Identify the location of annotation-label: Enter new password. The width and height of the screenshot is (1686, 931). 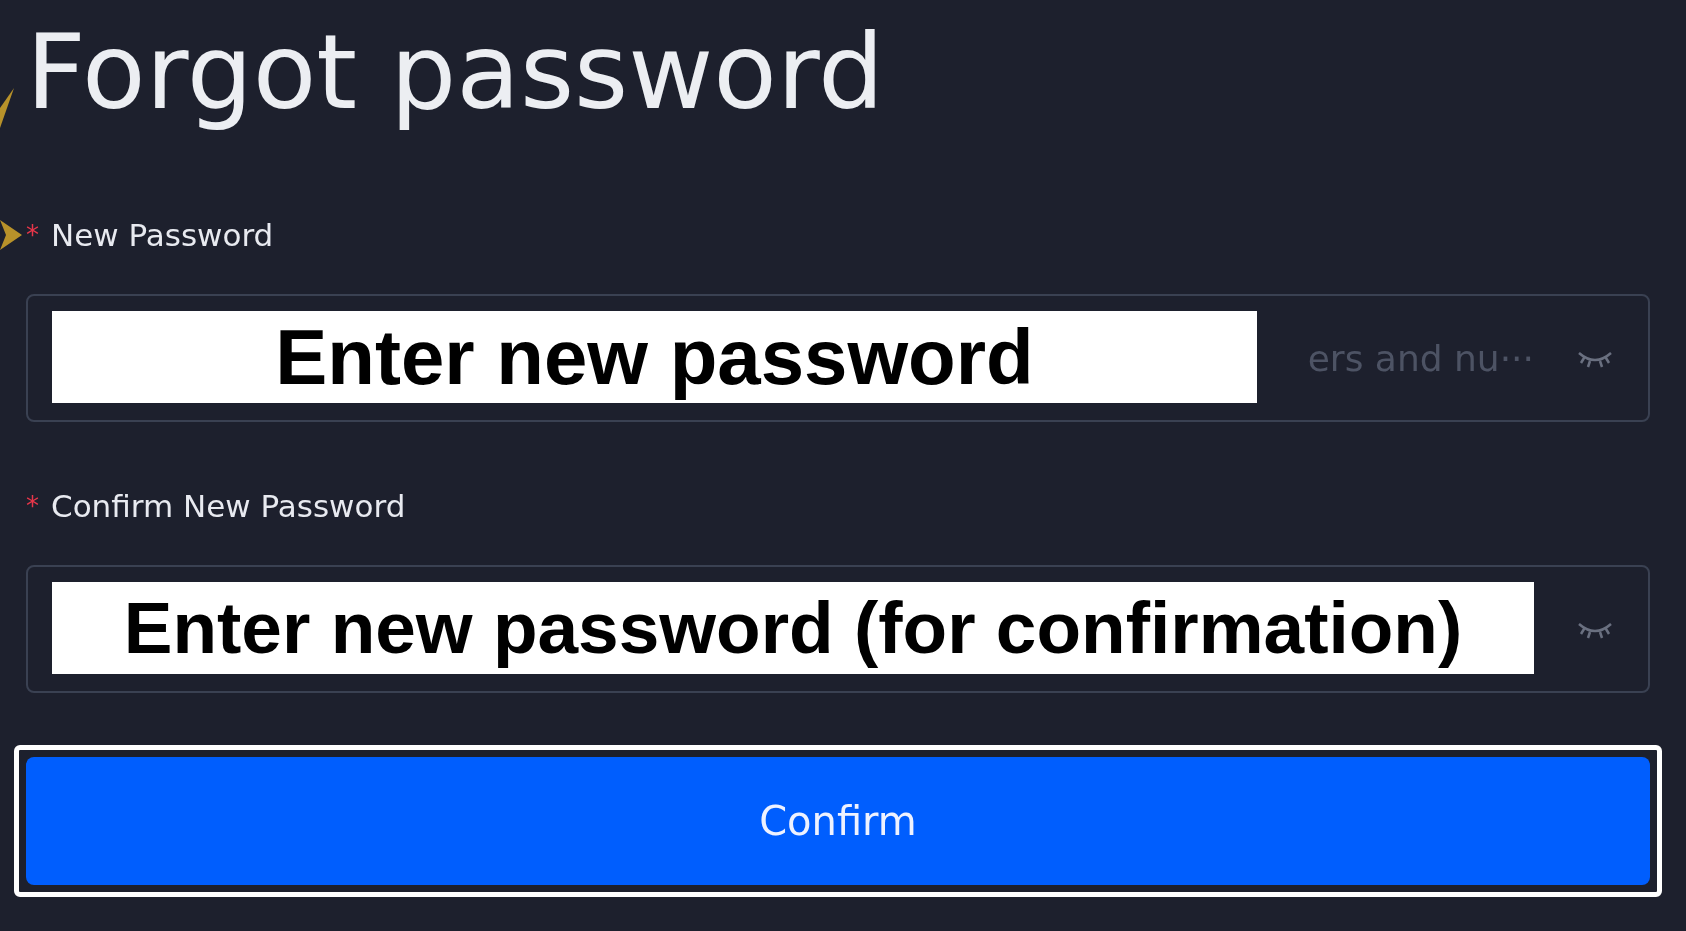
(654, 357).